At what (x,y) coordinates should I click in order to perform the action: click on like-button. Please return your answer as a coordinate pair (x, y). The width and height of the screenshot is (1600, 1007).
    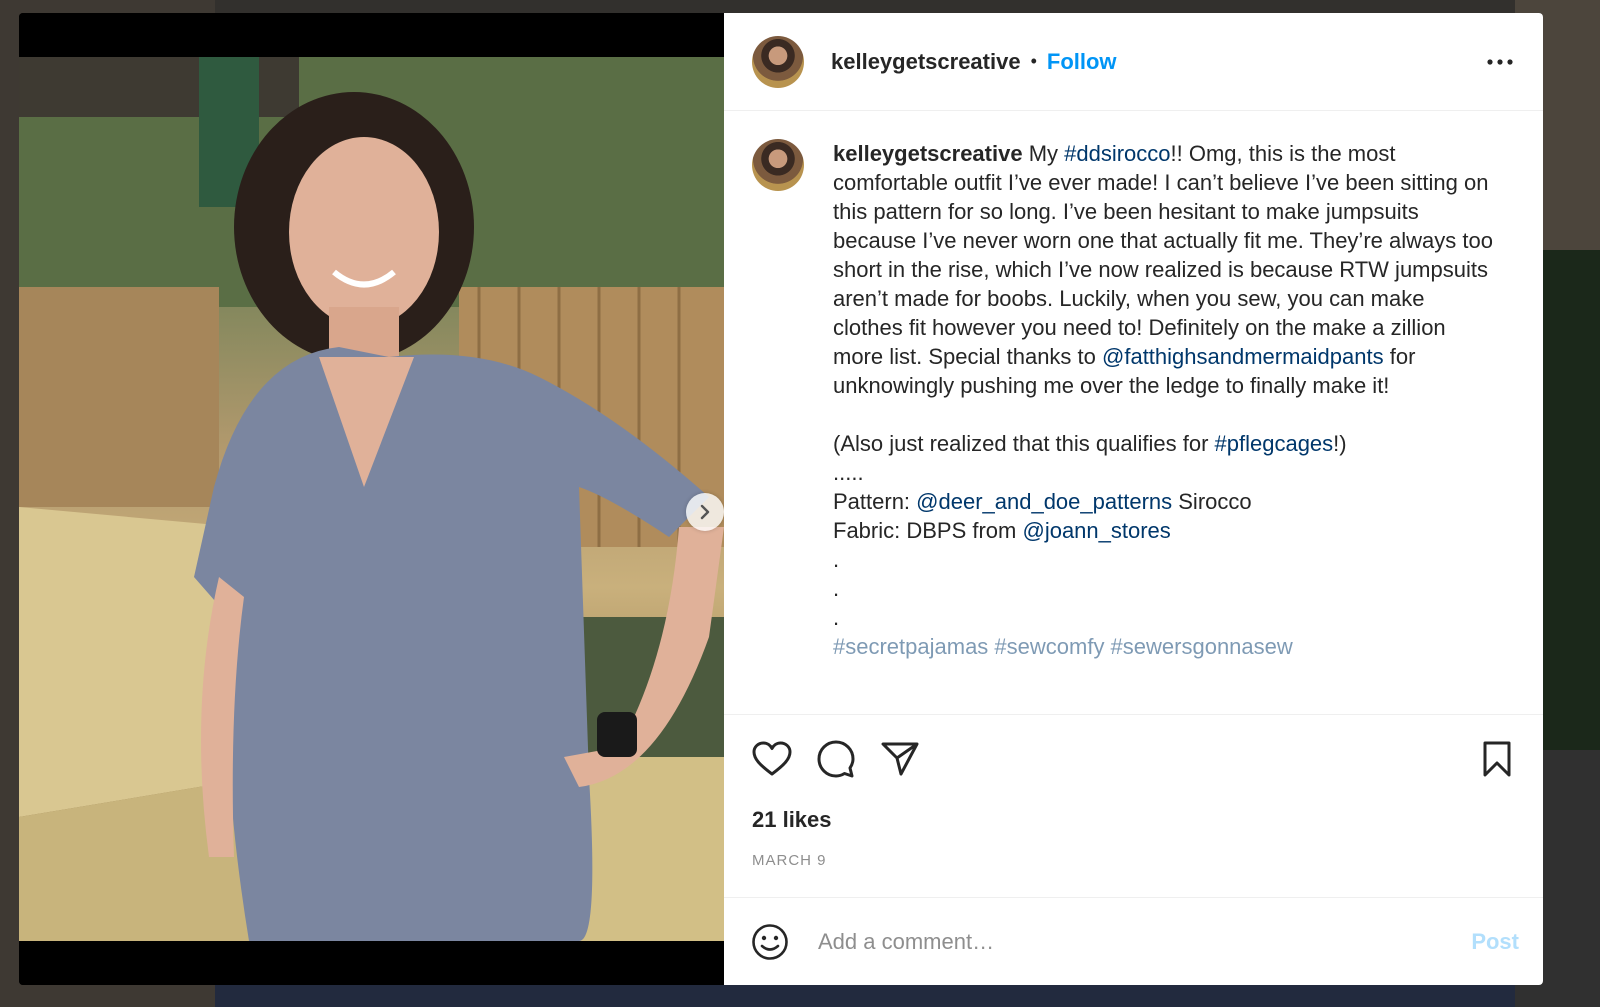
    Looking at the image, I should click on (772, 759).